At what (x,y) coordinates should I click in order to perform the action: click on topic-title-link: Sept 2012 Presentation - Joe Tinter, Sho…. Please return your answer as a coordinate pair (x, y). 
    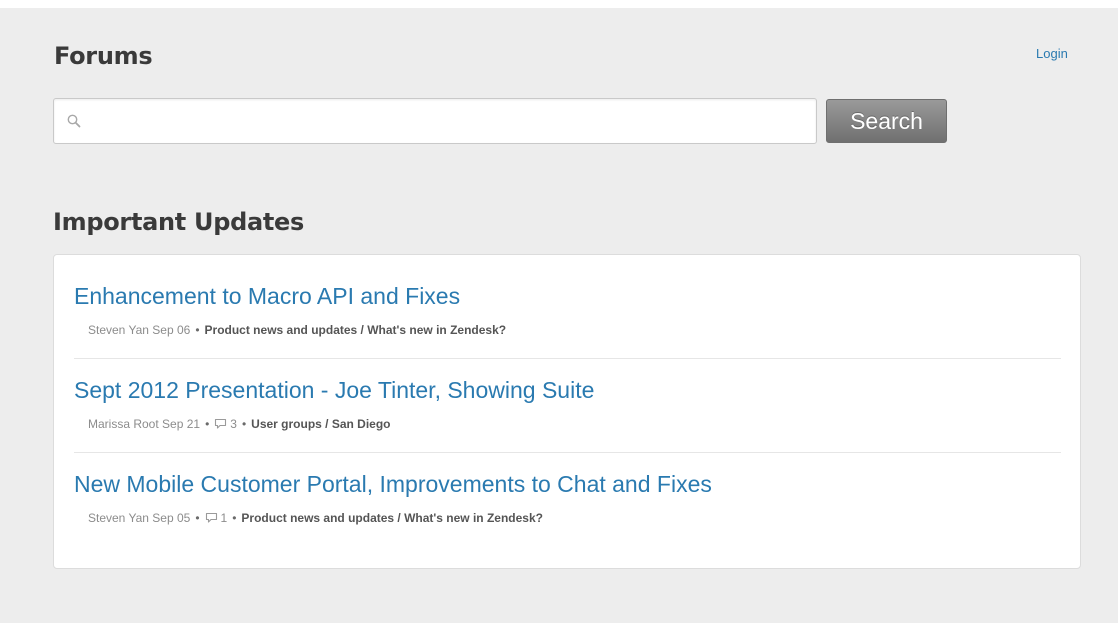
    Looking at the image, I should click on (567, 390).